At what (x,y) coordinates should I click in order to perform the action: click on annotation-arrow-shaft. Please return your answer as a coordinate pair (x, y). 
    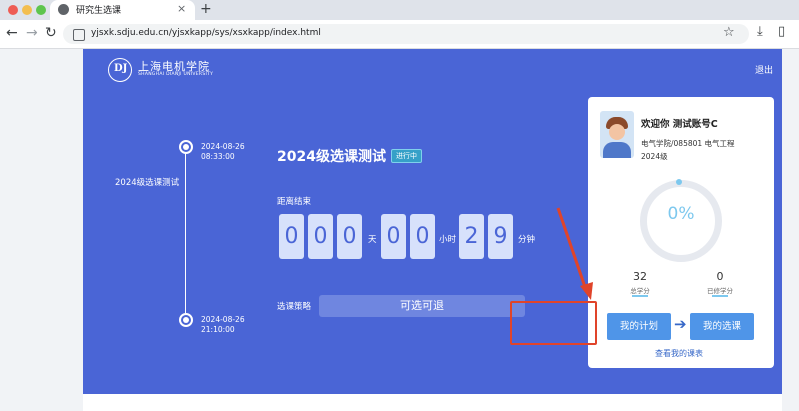
    Looking at the image, I should click on (572, 249).